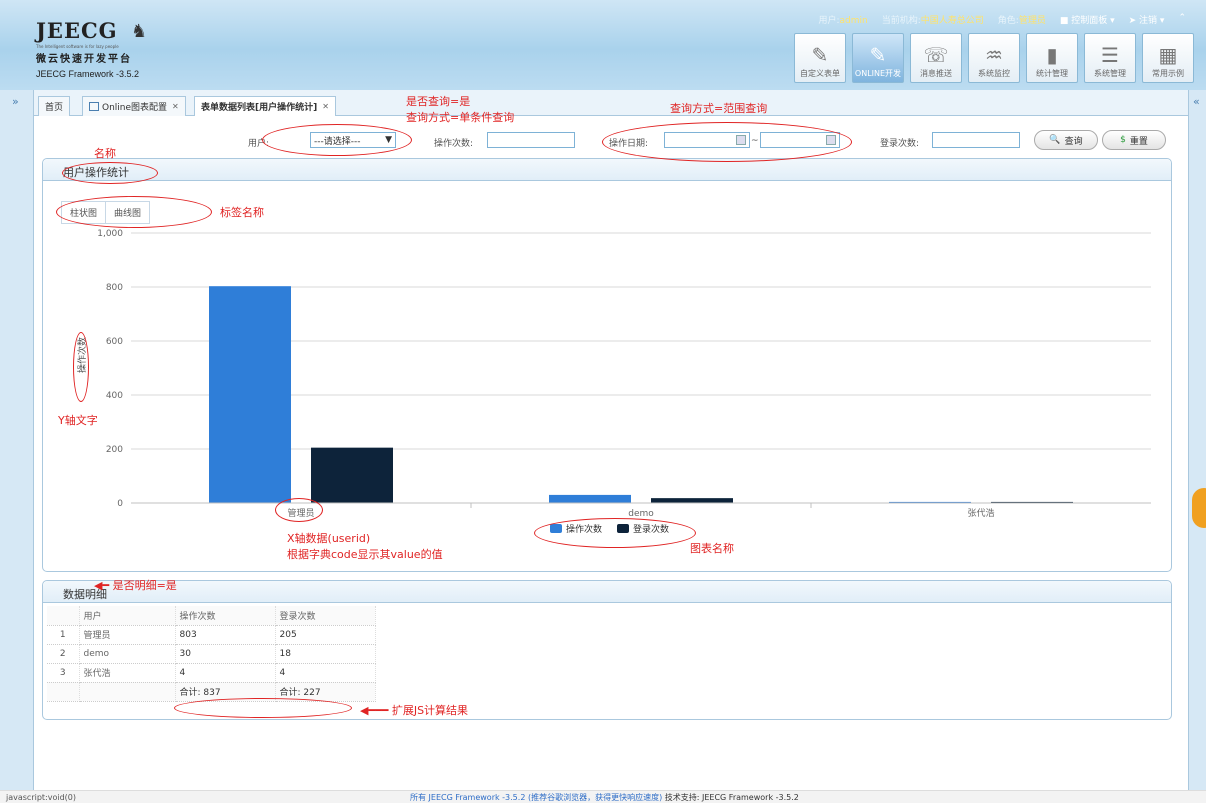 The image size is (1206, 803). Describe the element at coordinates (144, 585) in the screenshot. I see `annotation-is-detail-text: 是否明细=是` at that location.